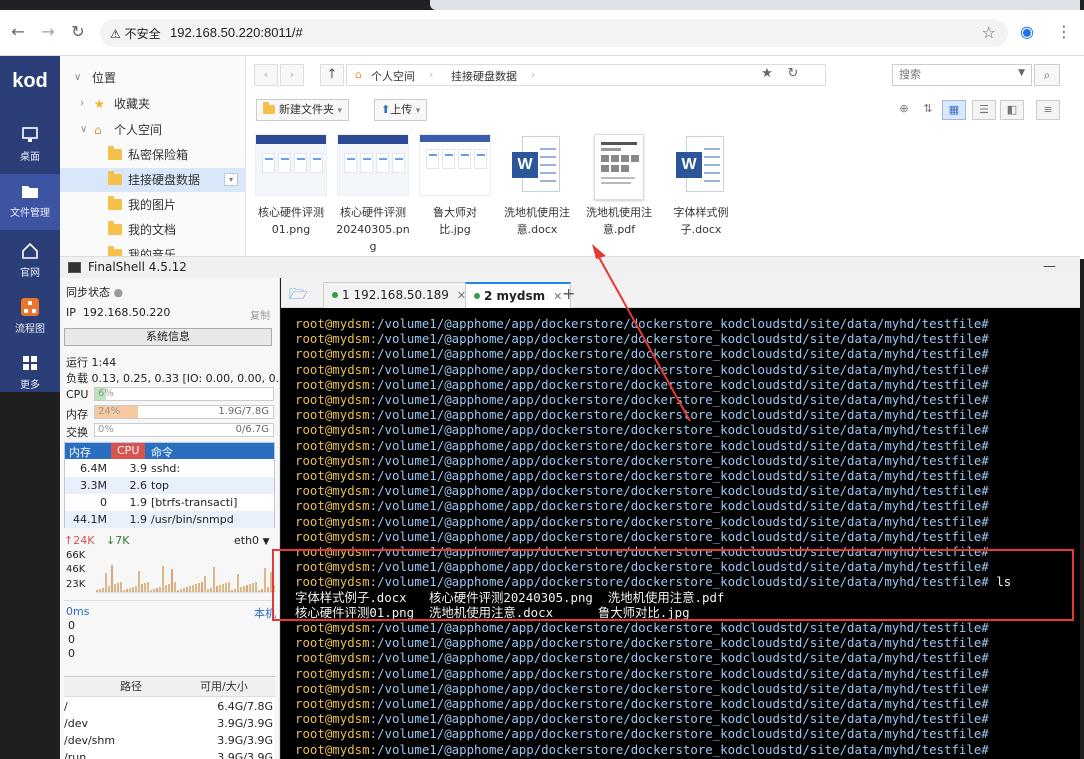  Describe the element at coordinates (393, 76) in the screenshot. I see `breadcrumb-item: 个人空间` at that location.